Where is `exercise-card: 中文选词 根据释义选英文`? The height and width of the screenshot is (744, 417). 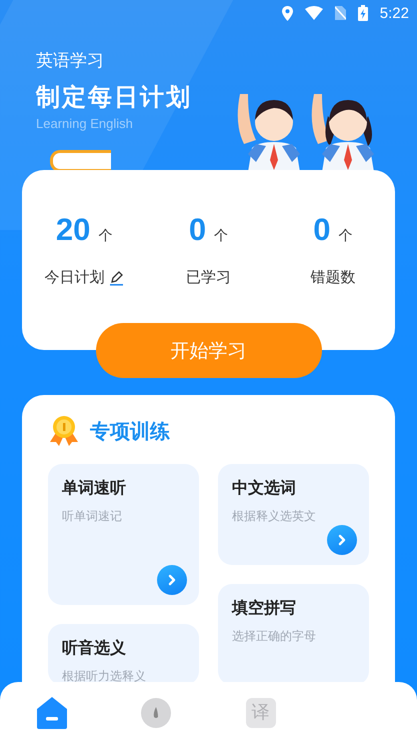 exercise-card: 中文选词 根据释义选英文 is located at coordinates (293, 514).